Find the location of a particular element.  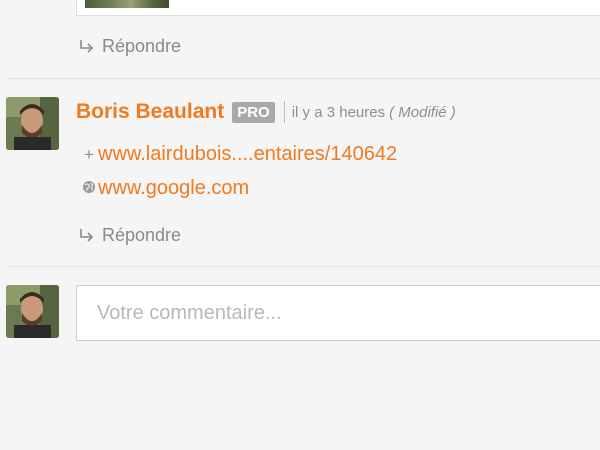

timestamp: il y a 3 heures is located at coordinates (338, 112).